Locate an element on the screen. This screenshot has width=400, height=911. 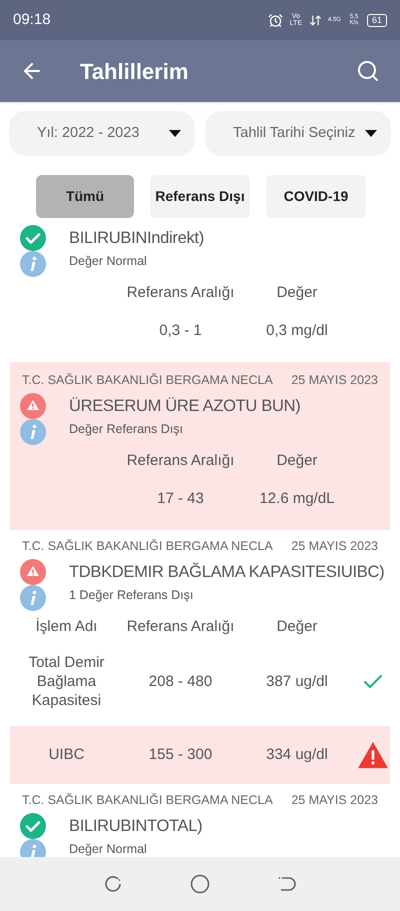
app-bar-title: Tahlillerim is located at coordinates (135, 72).